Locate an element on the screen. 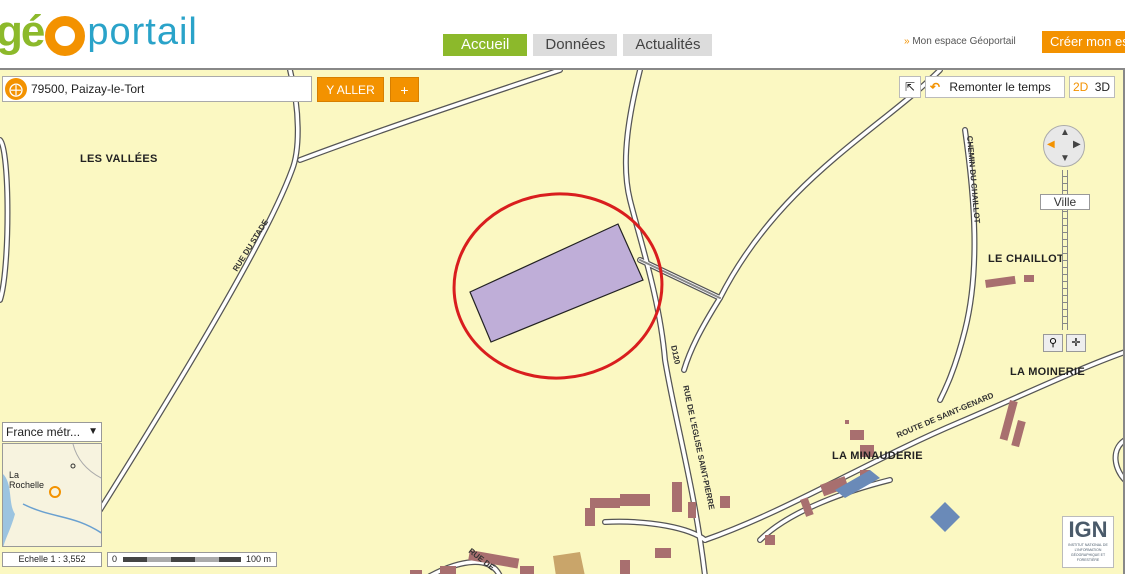  timeline-button: ↶ Remonter le temps is located at coordinates (995, 87).